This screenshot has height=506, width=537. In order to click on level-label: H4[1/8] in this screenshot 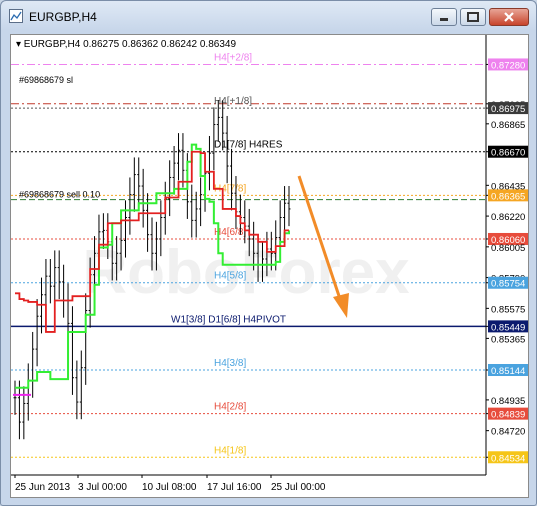, I will do `click(230, 450)`.